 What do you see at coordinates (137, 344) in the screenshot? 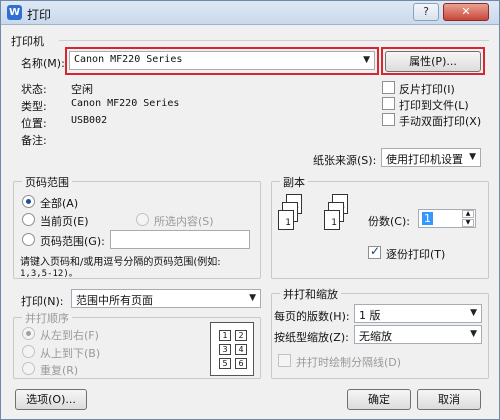
I see `print-order-group: 并打顺序 从左到右(F) 从上到下(B) 重复(R) 1 2 3 4 5 6` at bounding box center [137, 344].